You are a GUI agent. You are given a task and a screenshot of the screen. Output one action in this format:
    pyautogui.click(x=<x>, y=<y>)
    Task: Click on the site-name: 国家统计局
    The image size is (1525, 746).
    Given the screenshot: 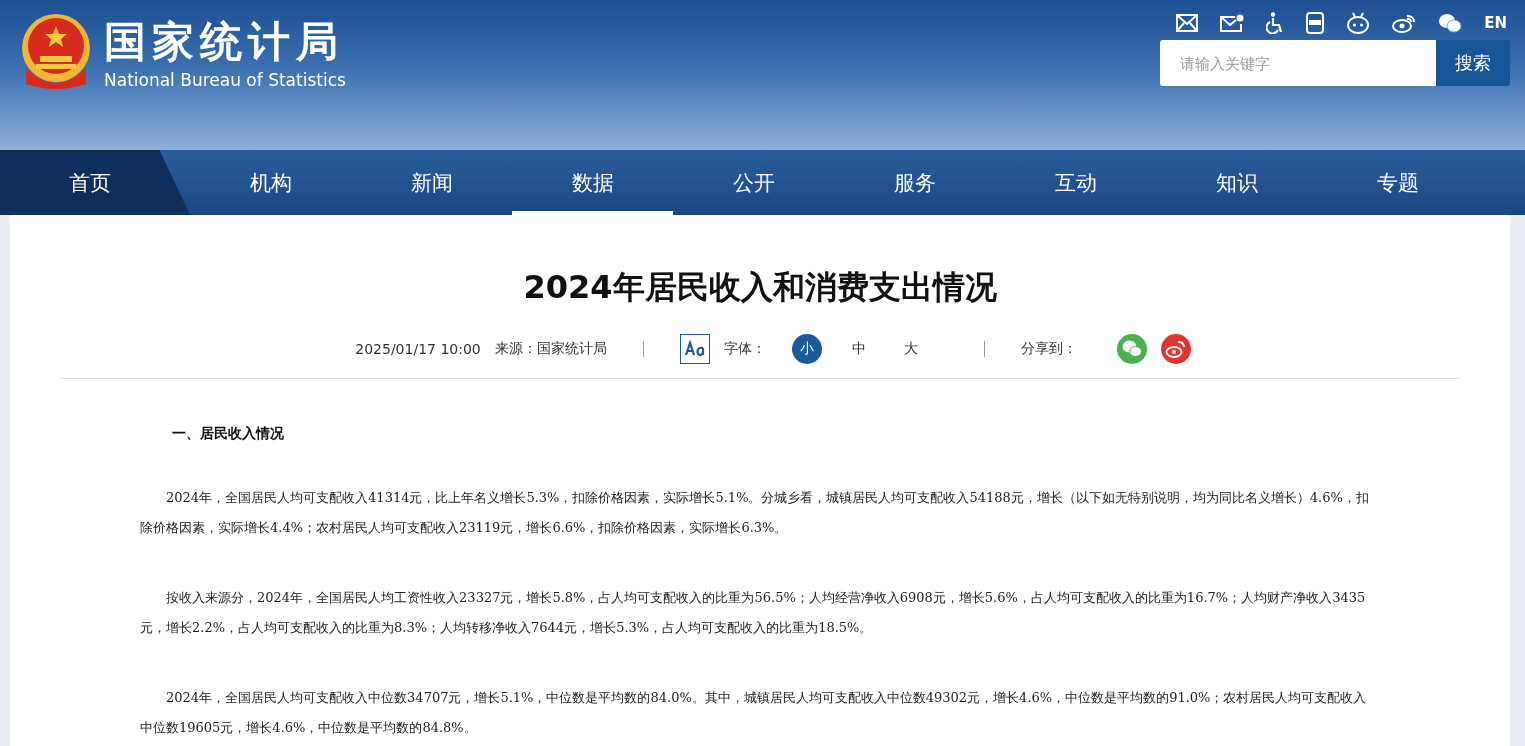 What is the action you would take?
    pyautogui.click(x=224, y=42)
    